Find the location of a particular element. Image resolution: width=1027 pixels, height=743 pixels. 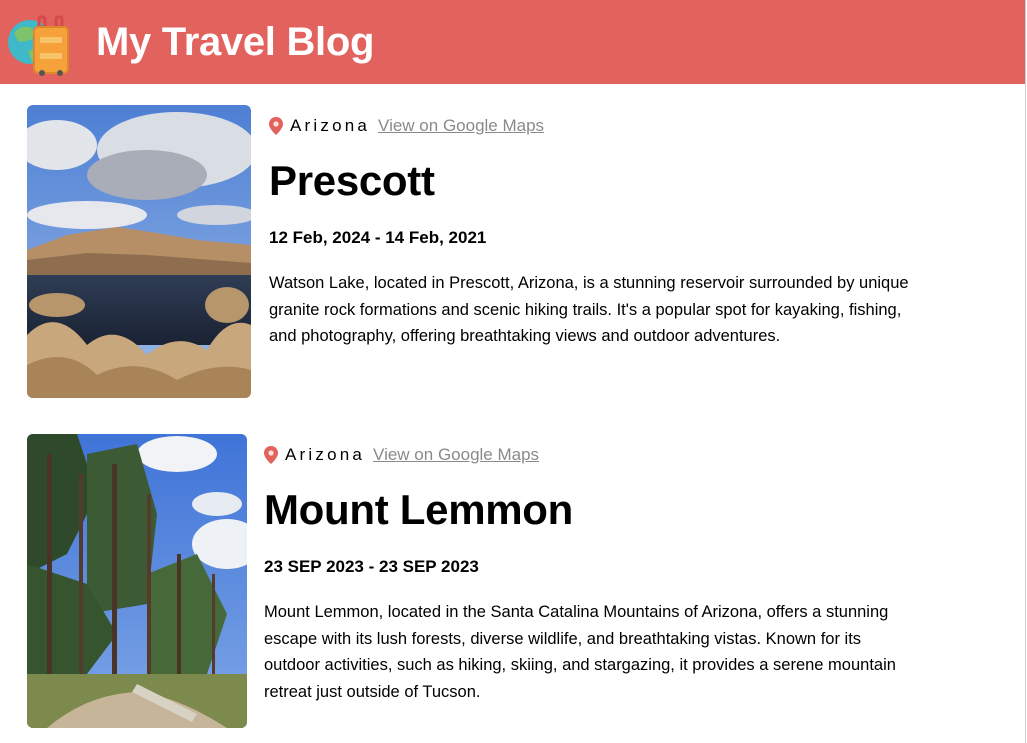

site-header: My Travel Blog is located at coordinates (512, 42).